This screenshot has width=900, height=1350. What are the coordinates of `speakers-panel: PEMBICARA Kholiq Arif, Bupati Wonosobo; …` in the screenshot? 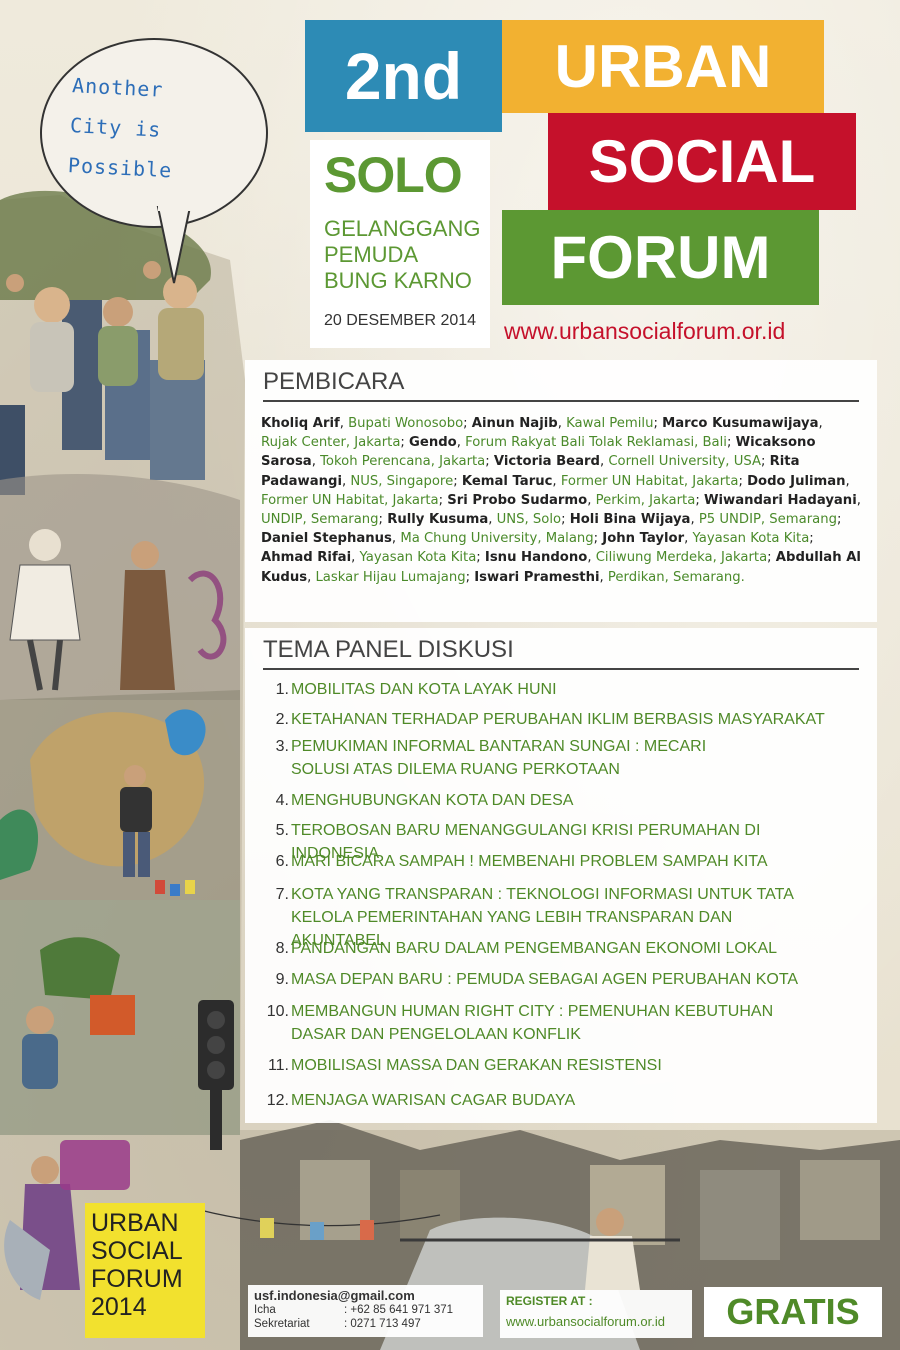 It's located at (561, 491).